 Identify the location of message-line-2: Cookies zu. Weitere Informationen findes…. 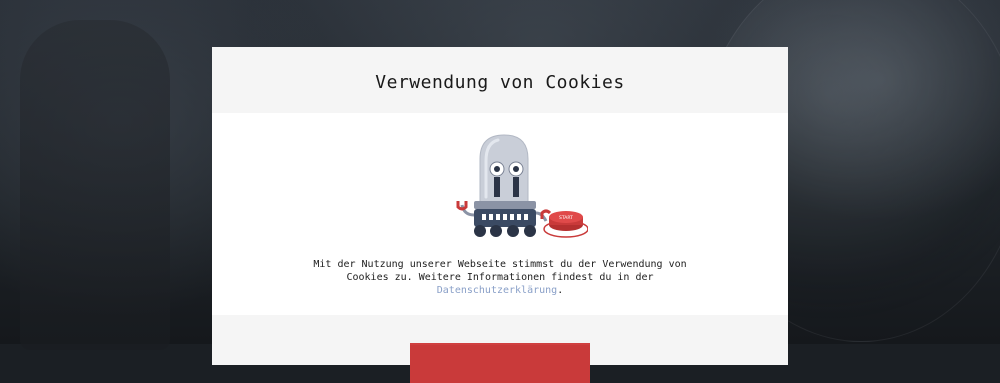
(500, 277).